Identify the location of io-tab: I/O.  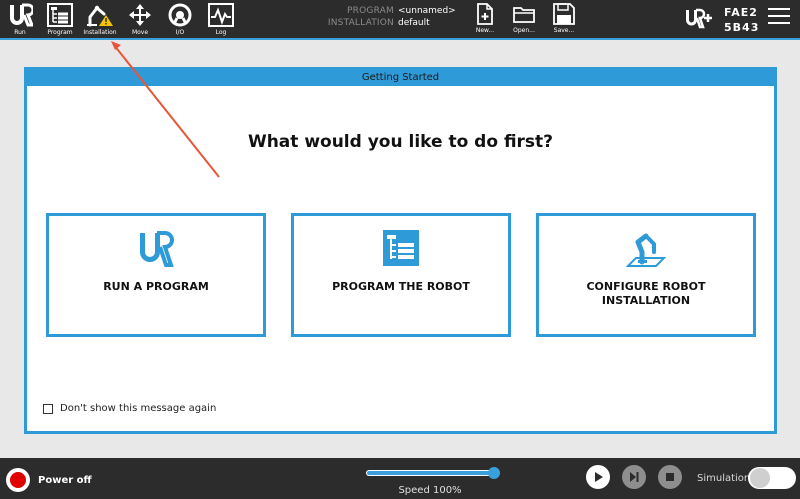
(180, 19).